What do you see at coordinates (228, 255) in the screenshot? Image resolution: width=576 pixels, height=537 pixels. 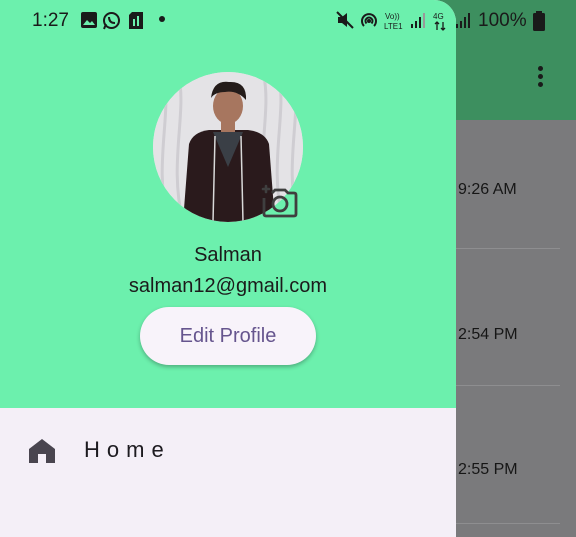 I see `user-name: Salman` at bounding box center [228, 255].